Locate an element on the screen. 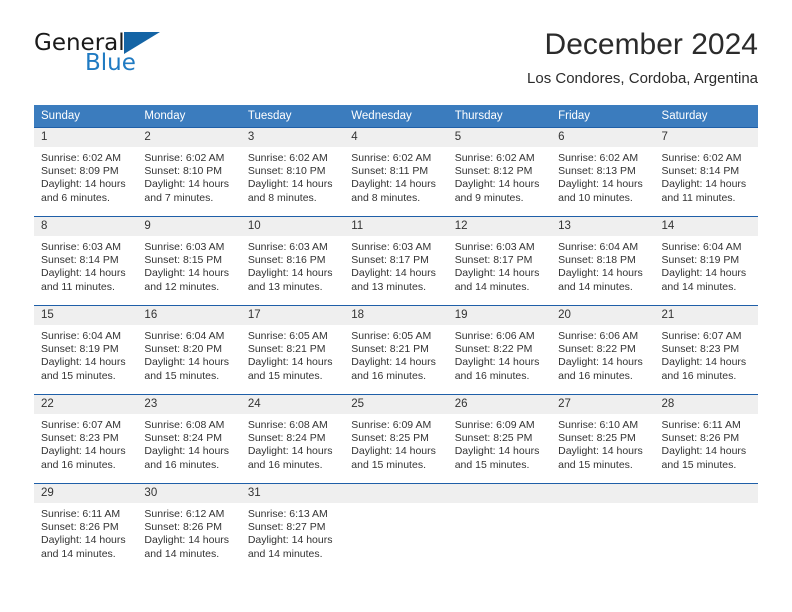 The width and height of the screenshot is (792, 612). sunset-text: Sunset: 8:27 PM is located at coordinates (286, 527).